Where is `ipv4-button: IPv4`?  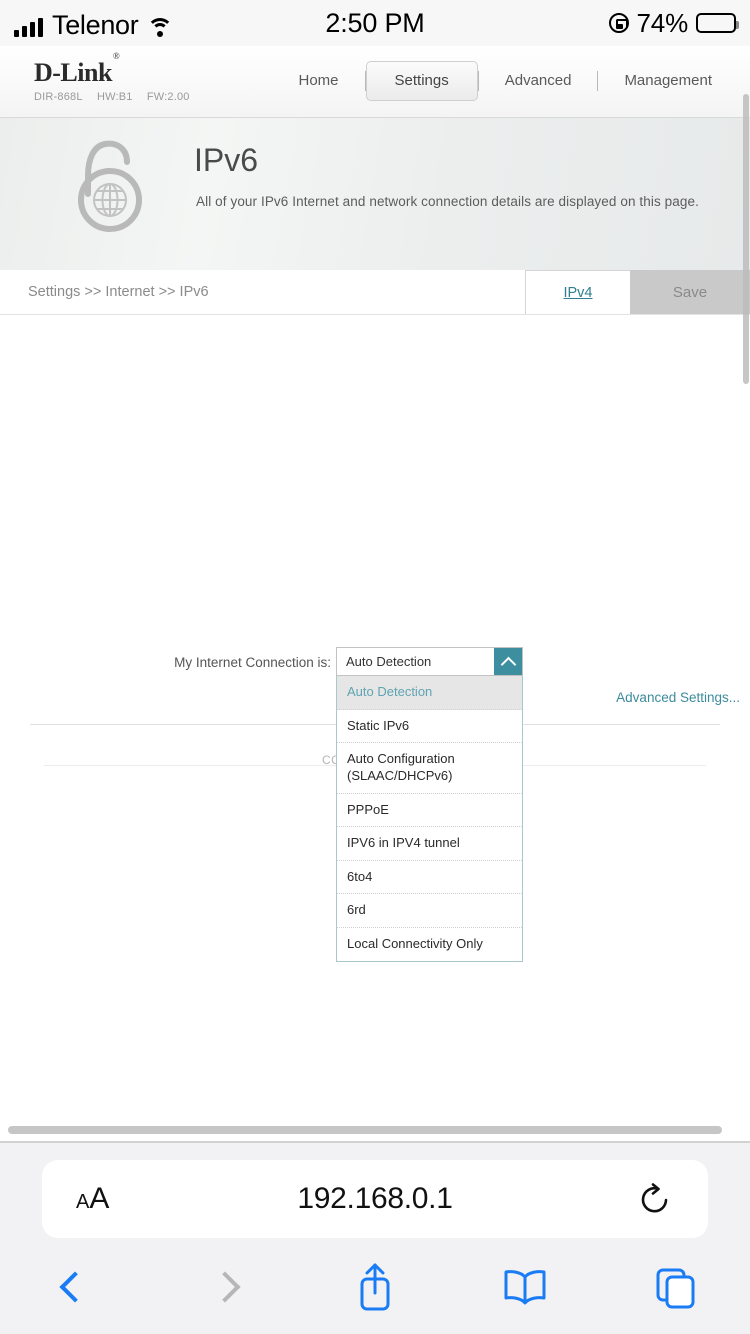
ipv4-button: IPv4 is located at coordinates (577, 292).